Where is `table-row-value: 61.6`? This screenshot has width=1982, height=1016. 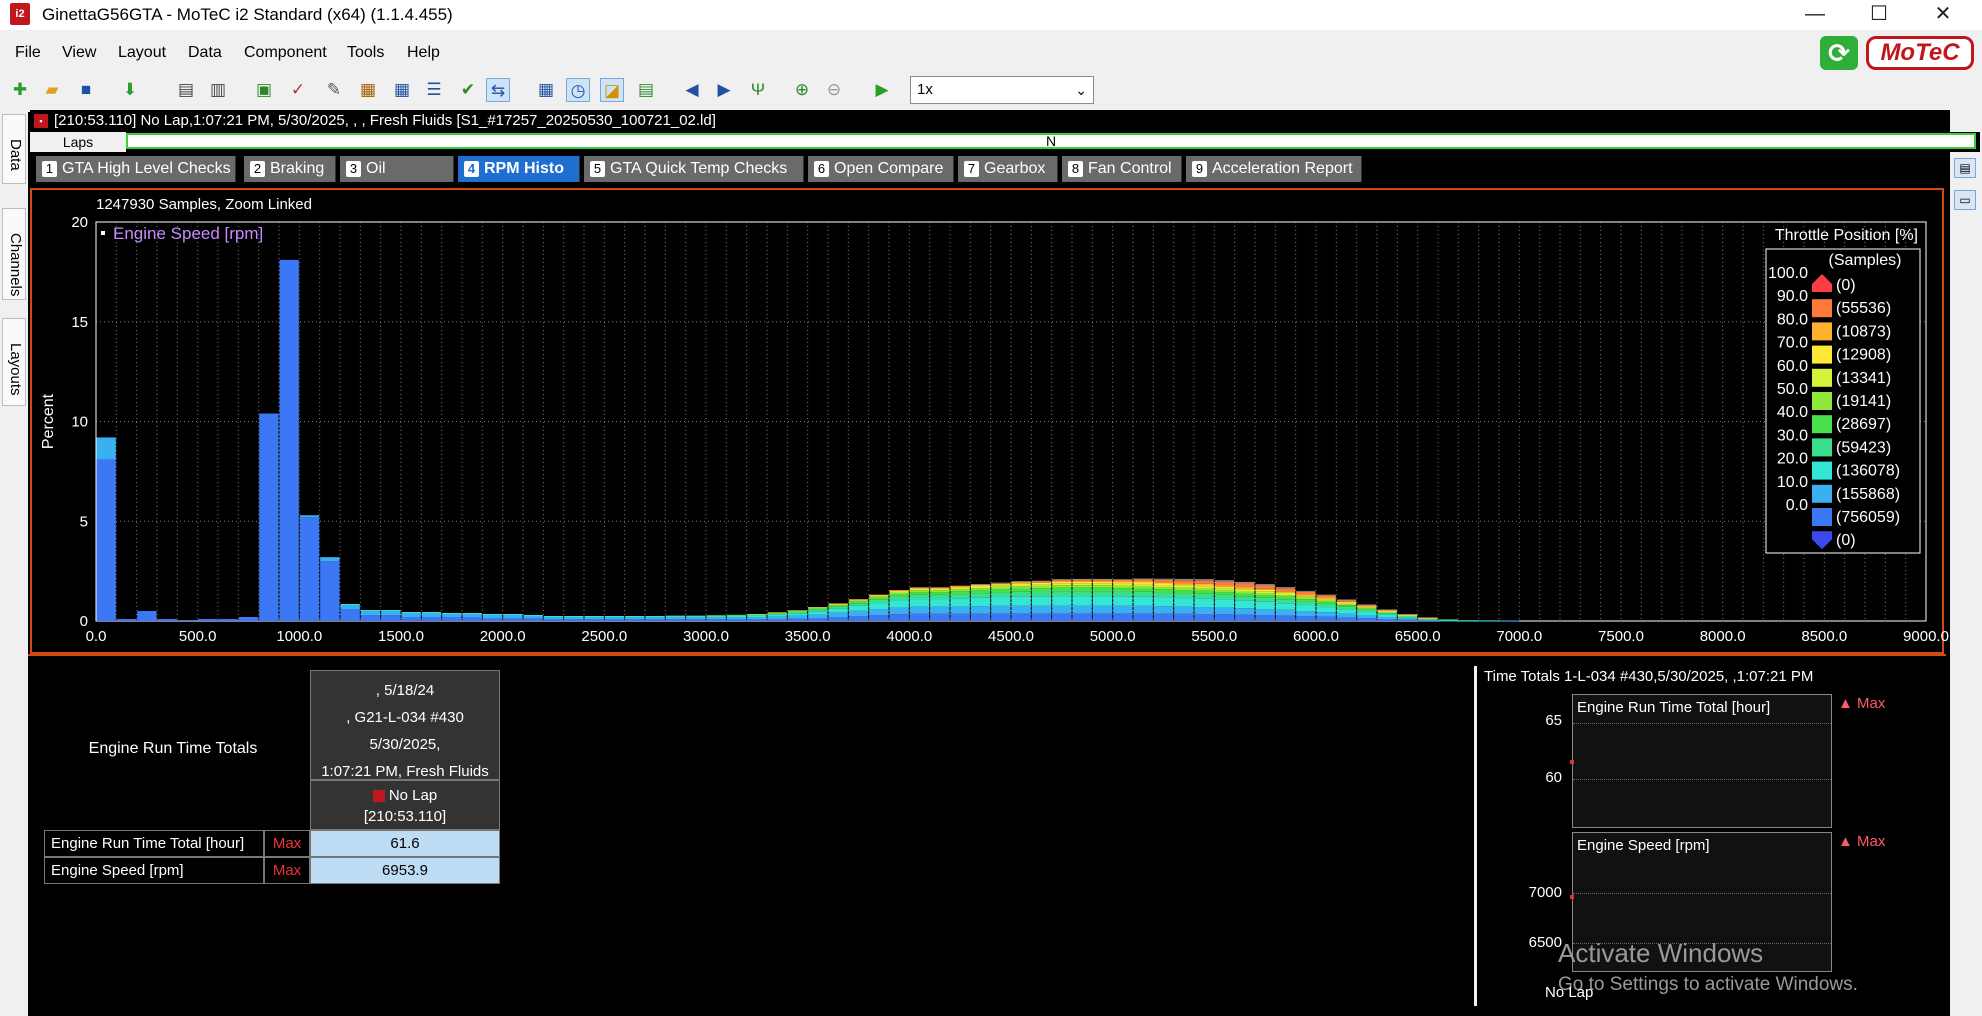 table-row-value: 61.6 is located at coordinates (405, 843).